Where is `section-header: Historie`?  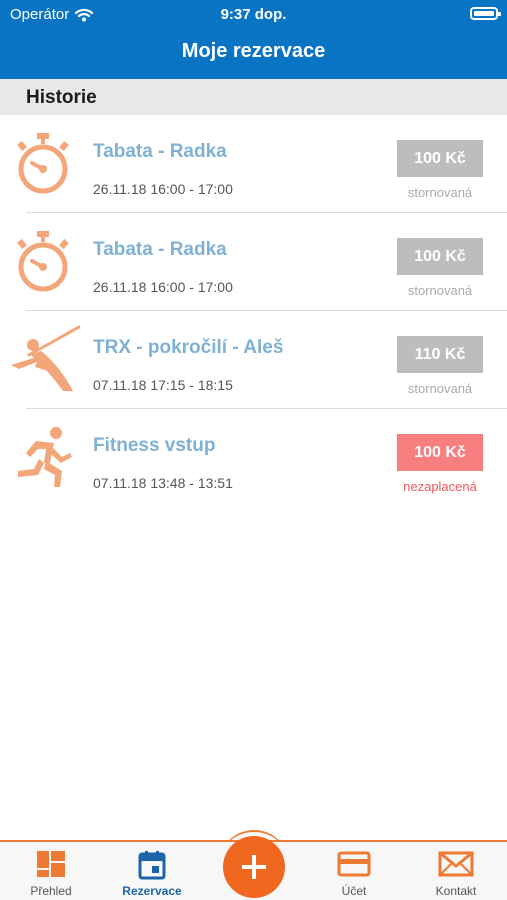
section-header: Historie is located at coordinates (253, 97).